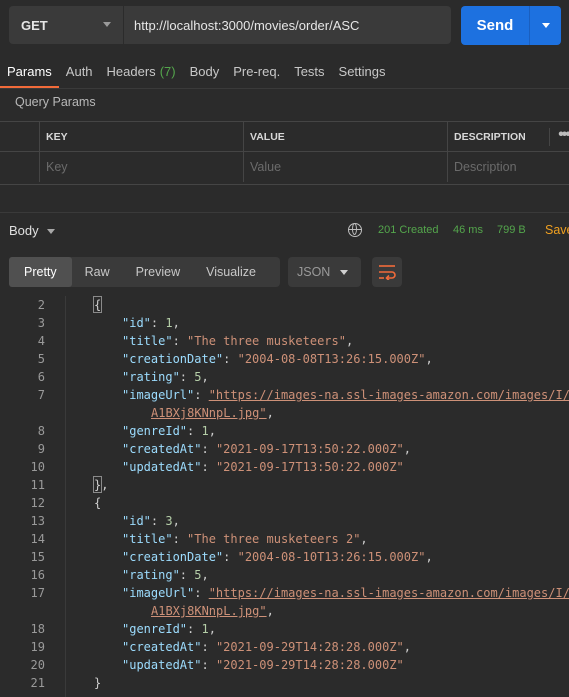 Image resolution: width=569 pixels, height=697 pixels. What do you see at coordinates (155, 431) in the screenshot?
I see `json-key: "genreId"` at bounding box center [155, 431].